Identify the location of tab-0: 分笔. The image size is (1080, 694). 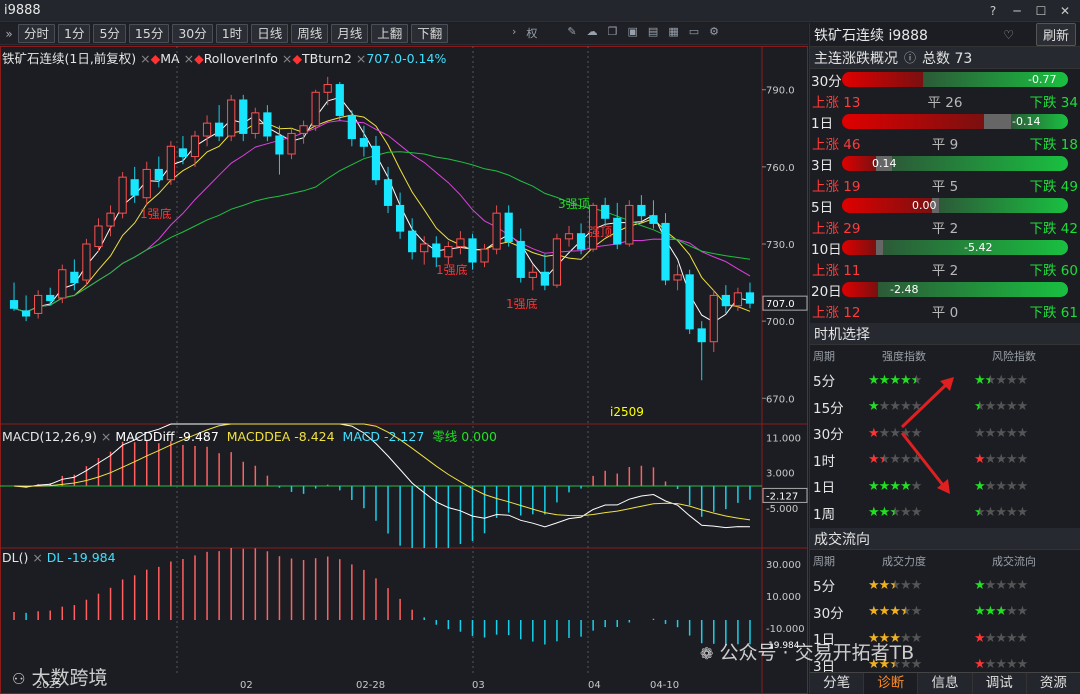
(837, 683).